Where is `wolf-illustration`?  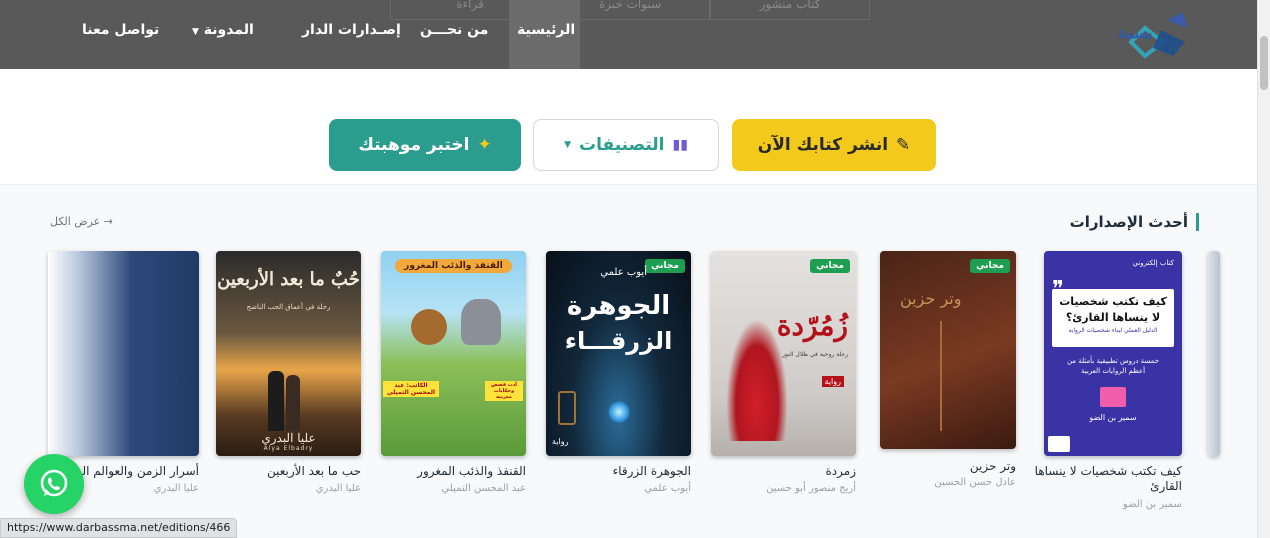 wolf-illustration is located at coordinates (481, 322).